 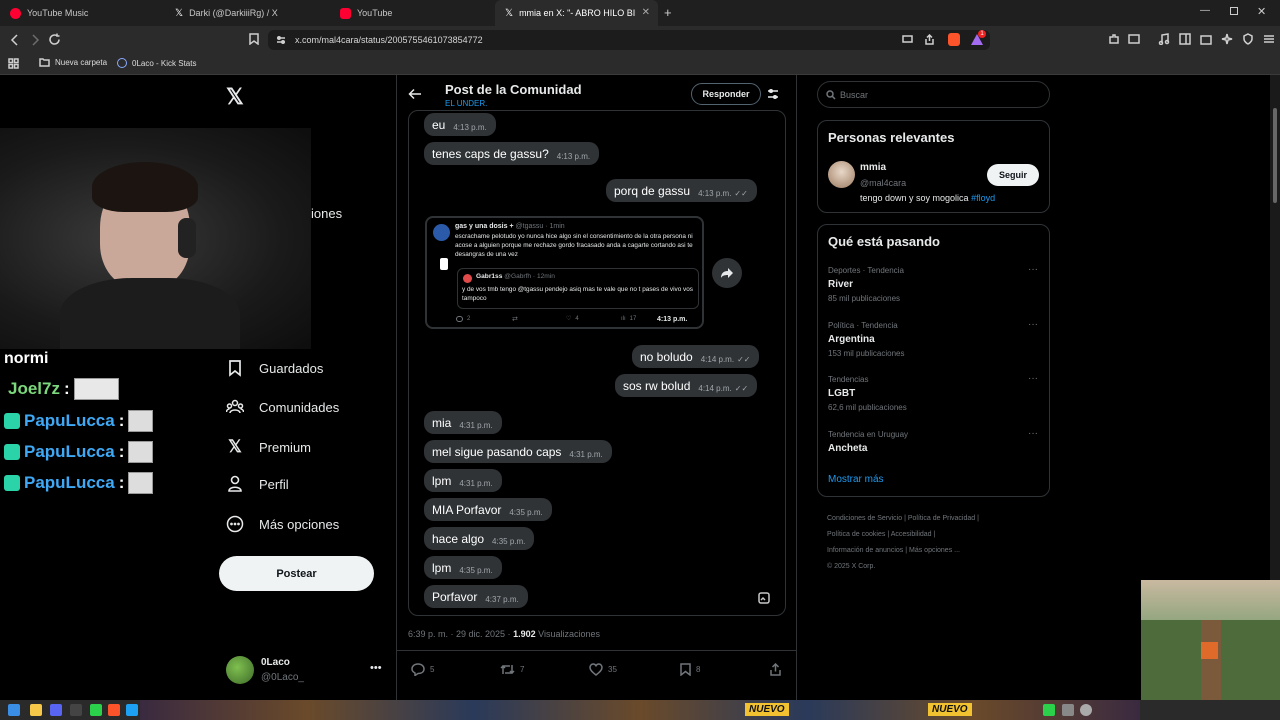 What do you see at coordinates (121, 482) in the screenshot?
I see `chat-sep: :` at bounding box center [121, 482].